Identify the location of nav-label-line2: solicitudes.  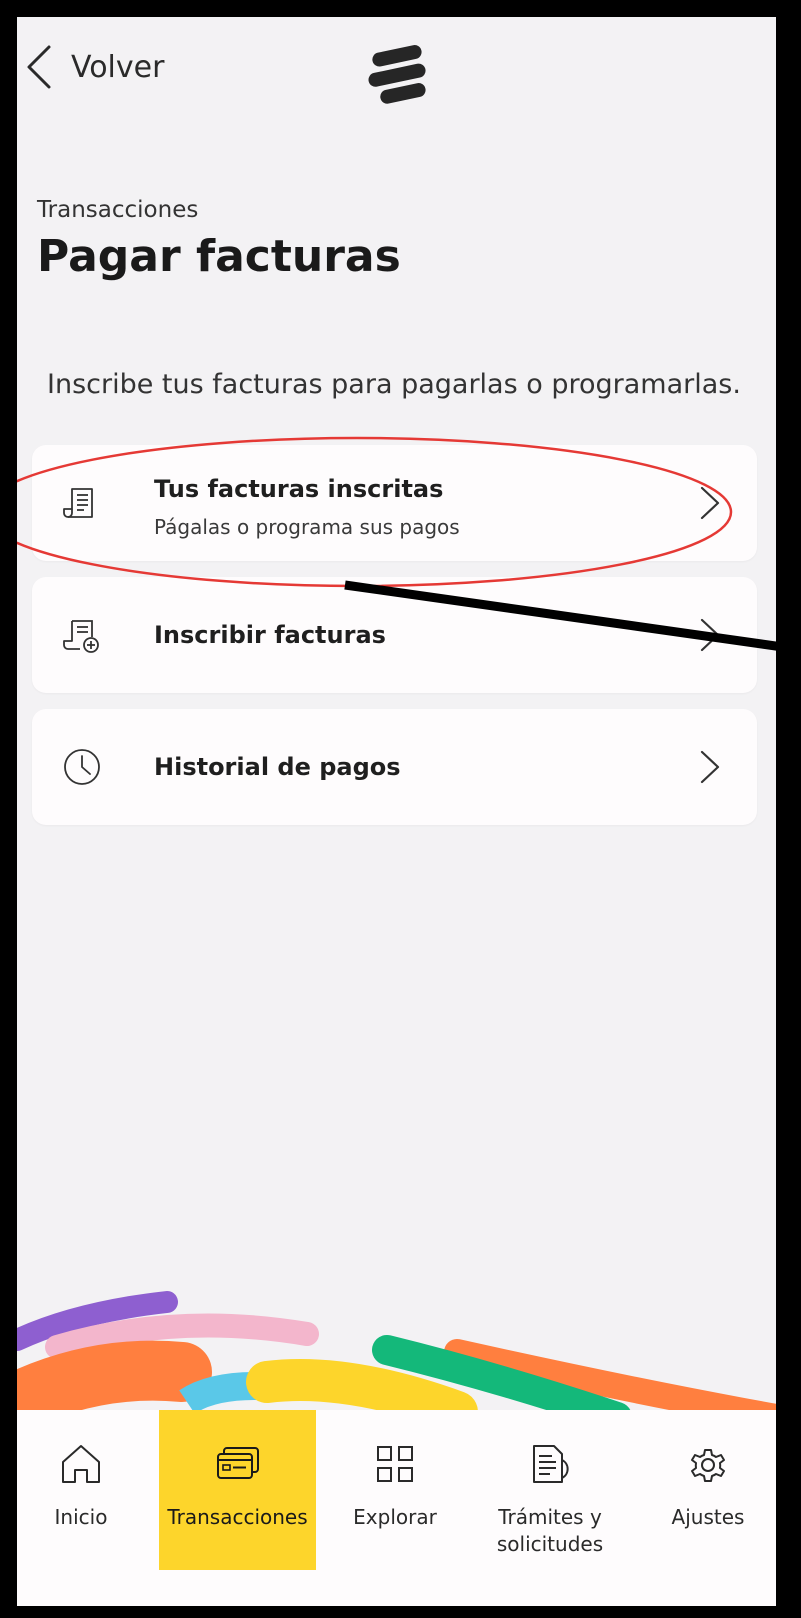
(550, 1544).